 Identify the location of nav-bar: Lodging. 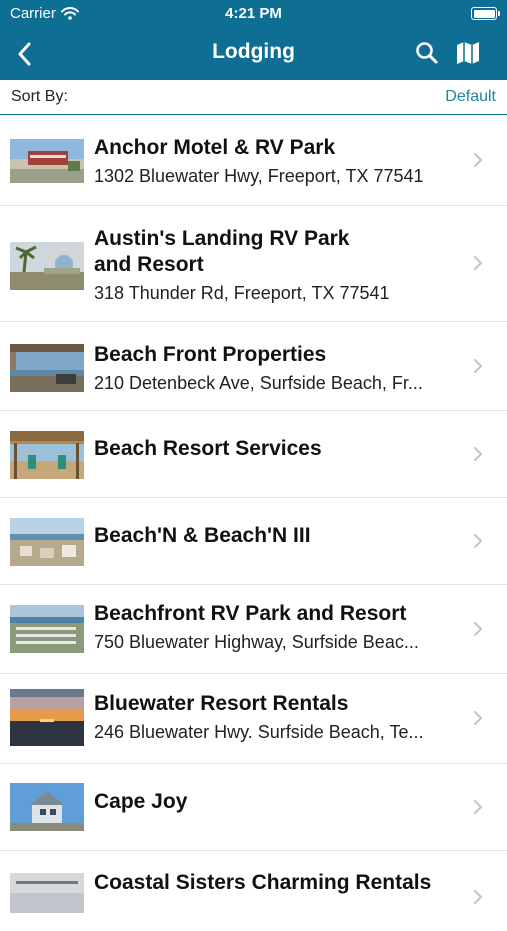
(253, 54).